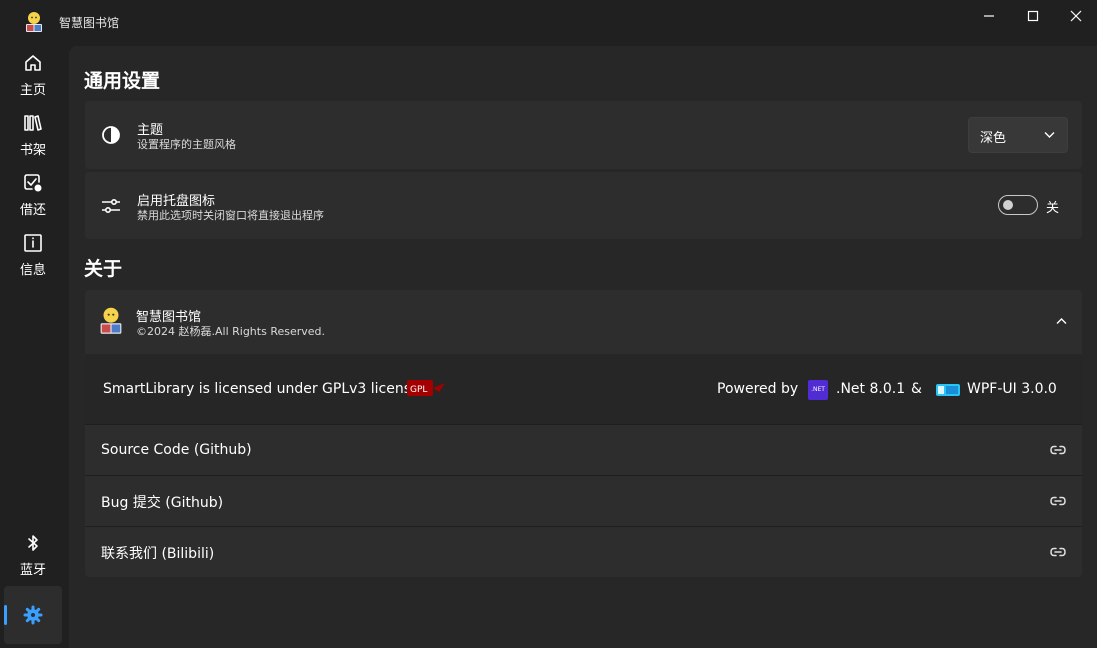 The height and width of the screenshot is (648, 1097). What do you see at coordinates (122, 81) in the screenshot?
I see `general-settings-heading: 通用设置` at bounding box center [122, 81].